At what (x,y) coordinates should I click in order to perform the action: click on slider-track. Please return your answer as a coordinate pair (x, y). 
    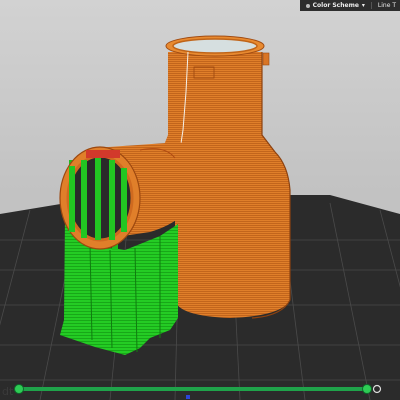
    Looking at the image, I should click on (192, 389).